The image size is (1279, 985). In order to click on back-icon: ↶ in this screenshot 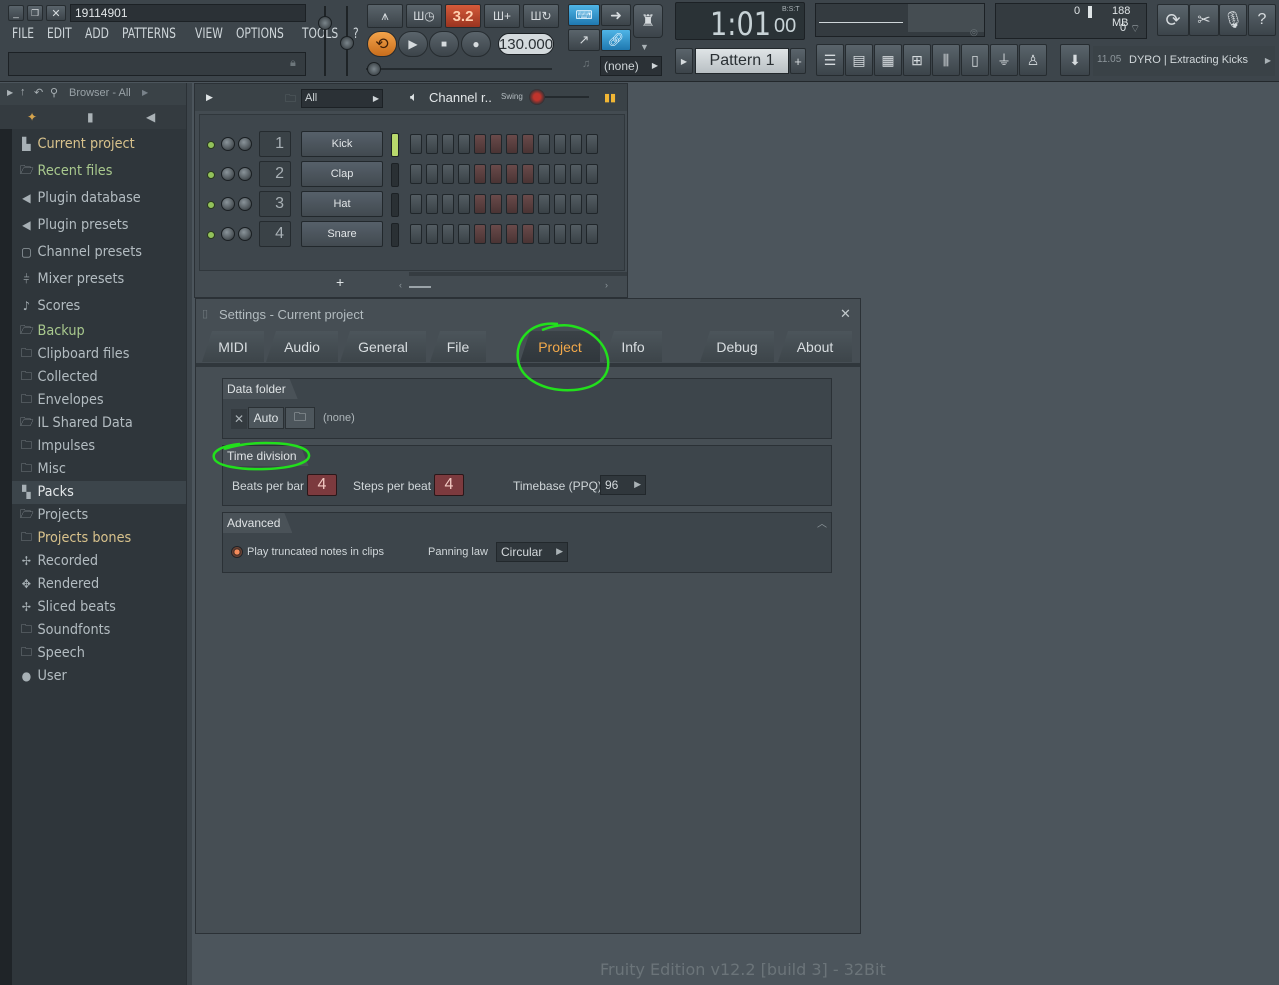, I will do `click(38, 92)`.